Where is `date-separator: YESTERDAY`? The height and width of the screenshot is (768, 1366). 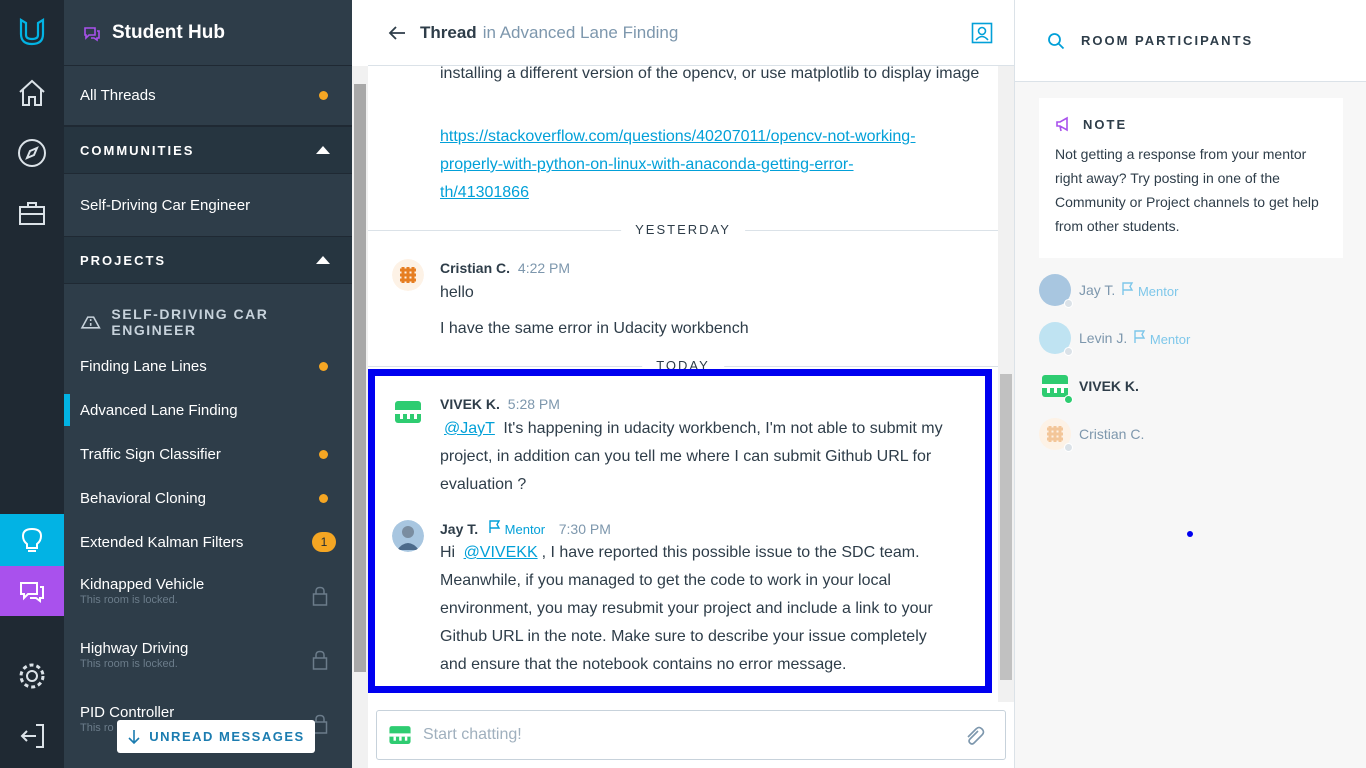
date-separator: YESTERDAY is located at coordinates (683, 231).